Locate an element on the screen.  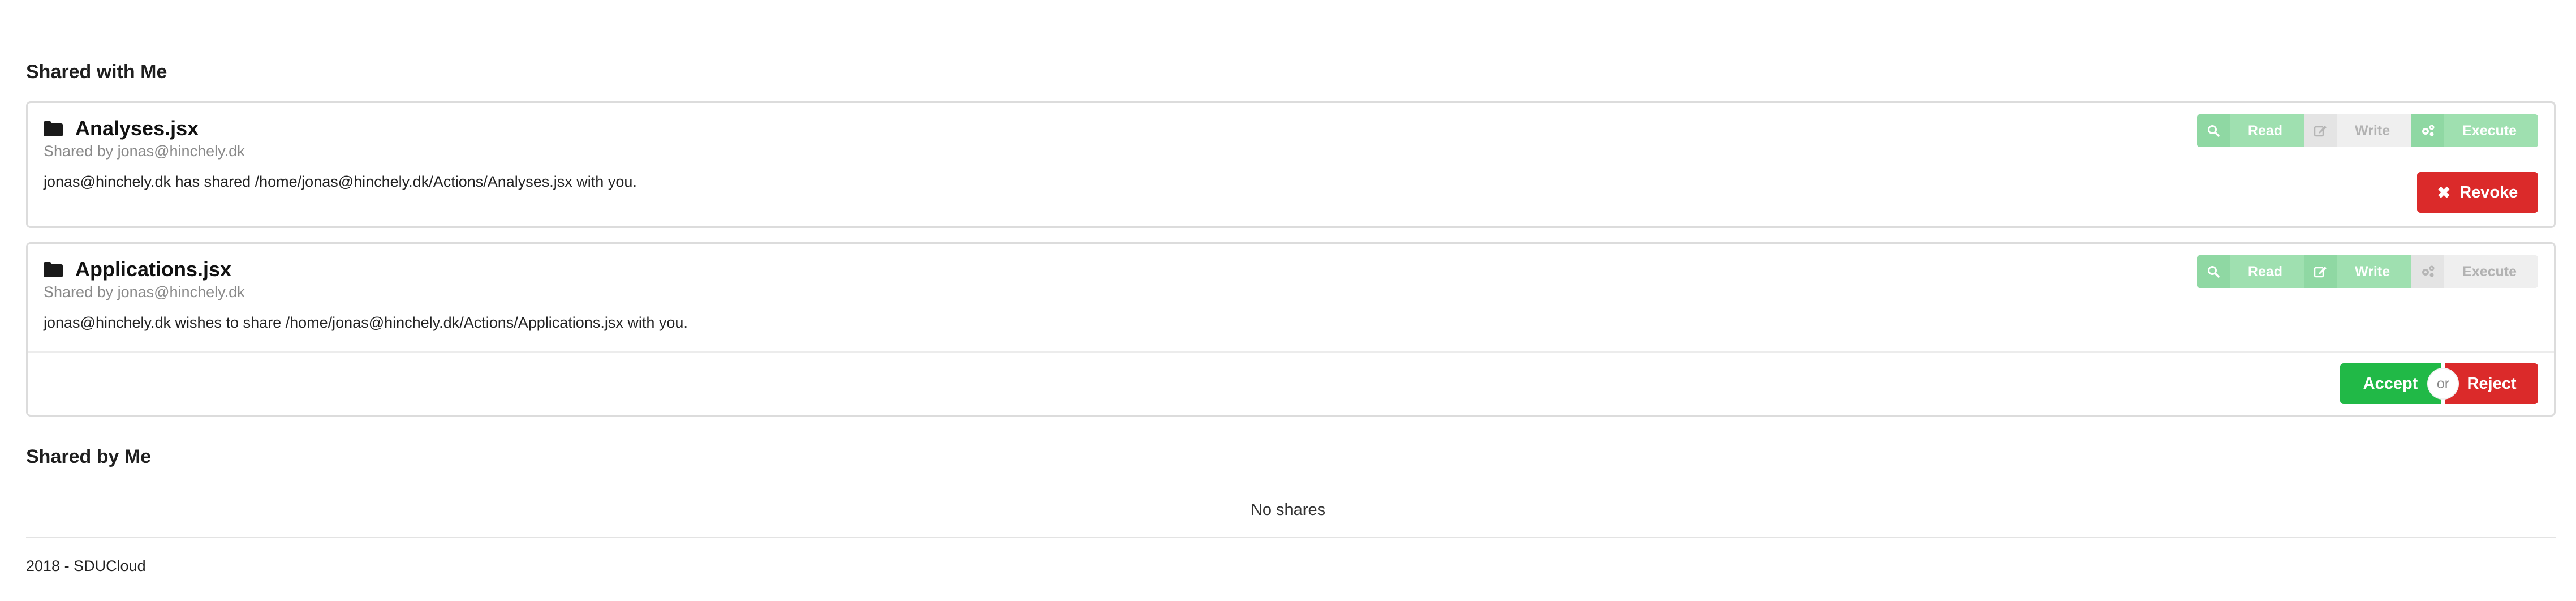
revoke-button: ✖ Revoke is located at coordinates (2477, 192).